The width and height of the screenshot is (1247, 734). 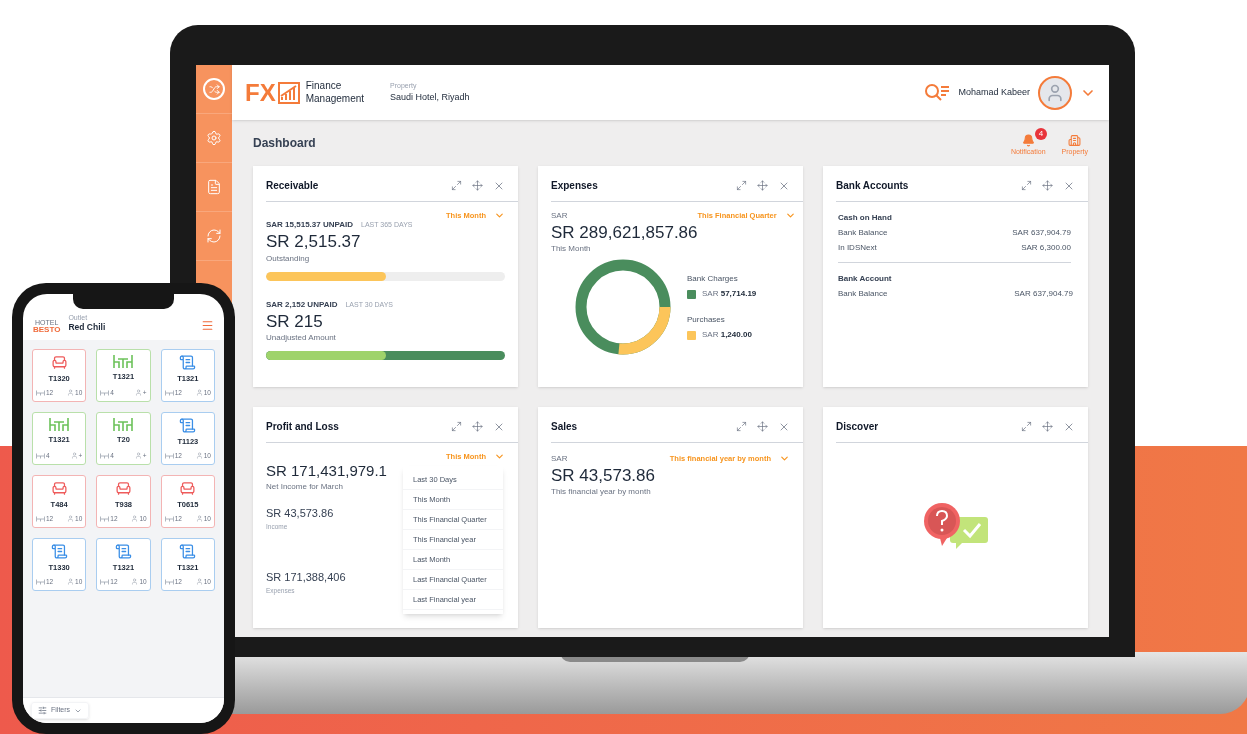 What do you see at coordinates (994, 92) in the screenshot?
I see `user-name: Mohamad Kabeer` at bounding box center [994, 92].